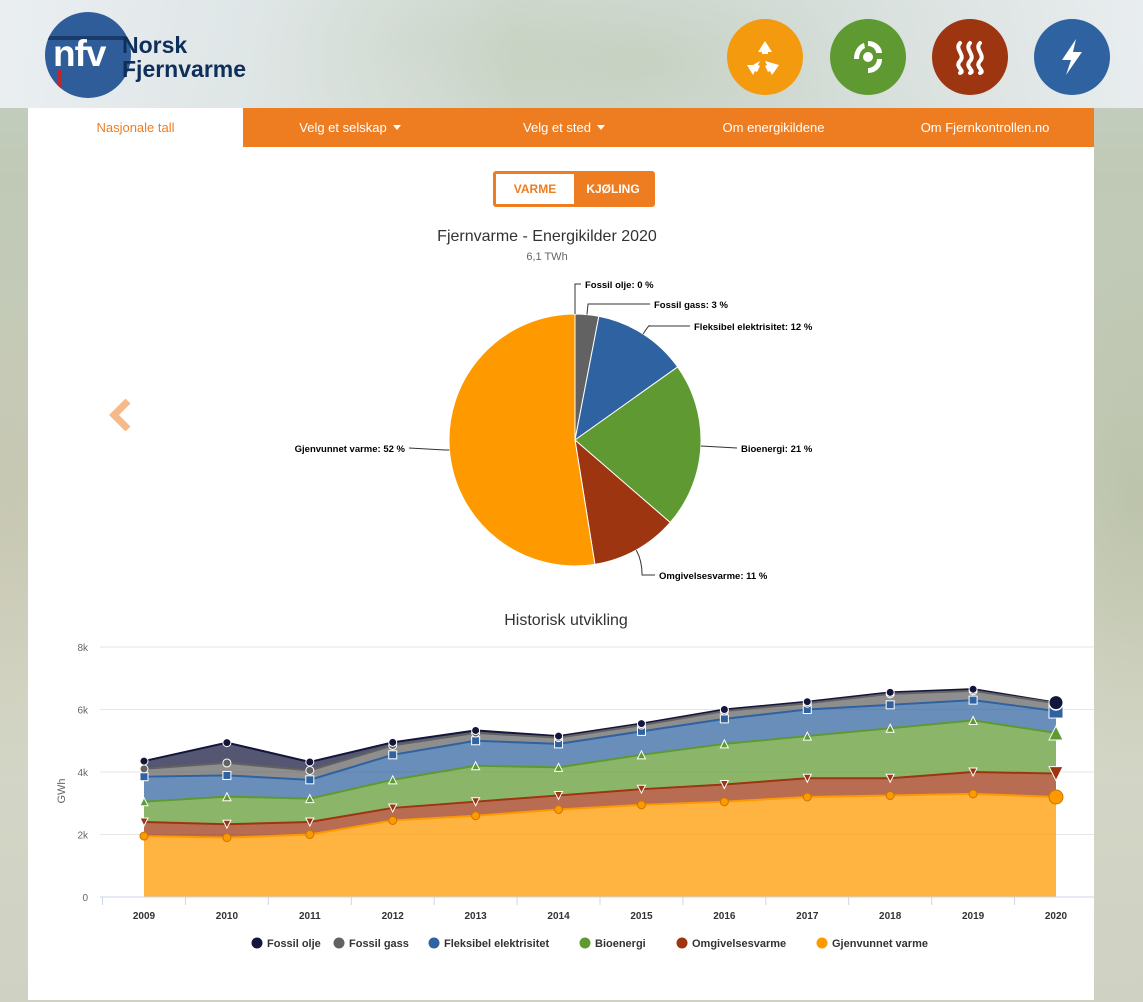 This screenshot has height=1002, width=1143. I want to click on legend-item-gjenvunnet-varme: Gjenvunnet varme, so click(880, 944).